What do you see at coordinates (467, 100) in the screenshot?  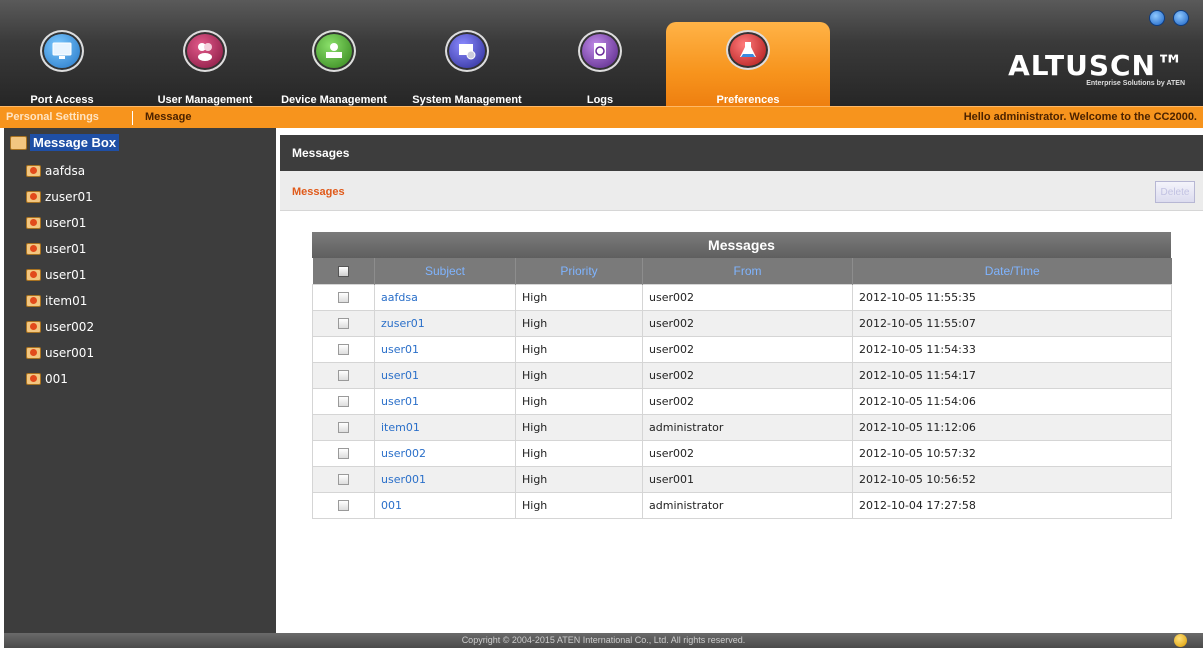 I see `tab-system-management-label: System Management` at bounding box center [467, 100].